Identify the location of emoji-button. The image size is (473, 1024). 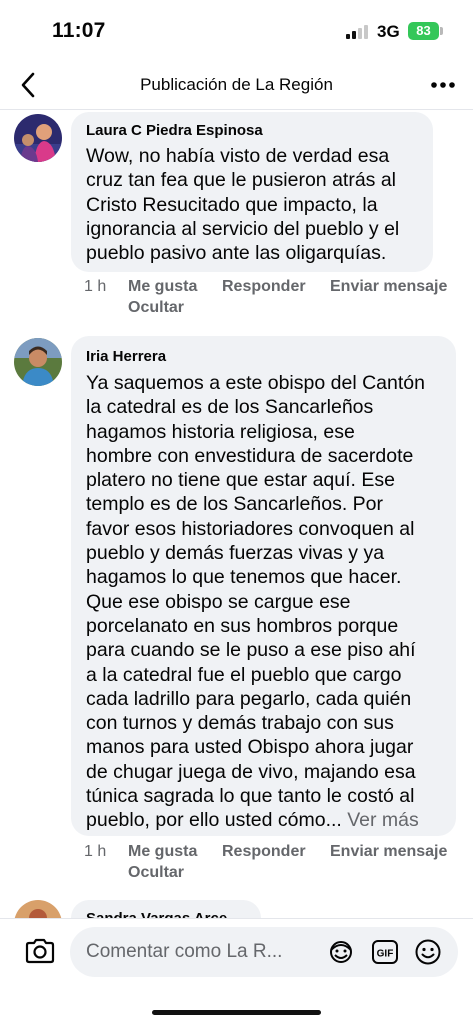
(428, 952).